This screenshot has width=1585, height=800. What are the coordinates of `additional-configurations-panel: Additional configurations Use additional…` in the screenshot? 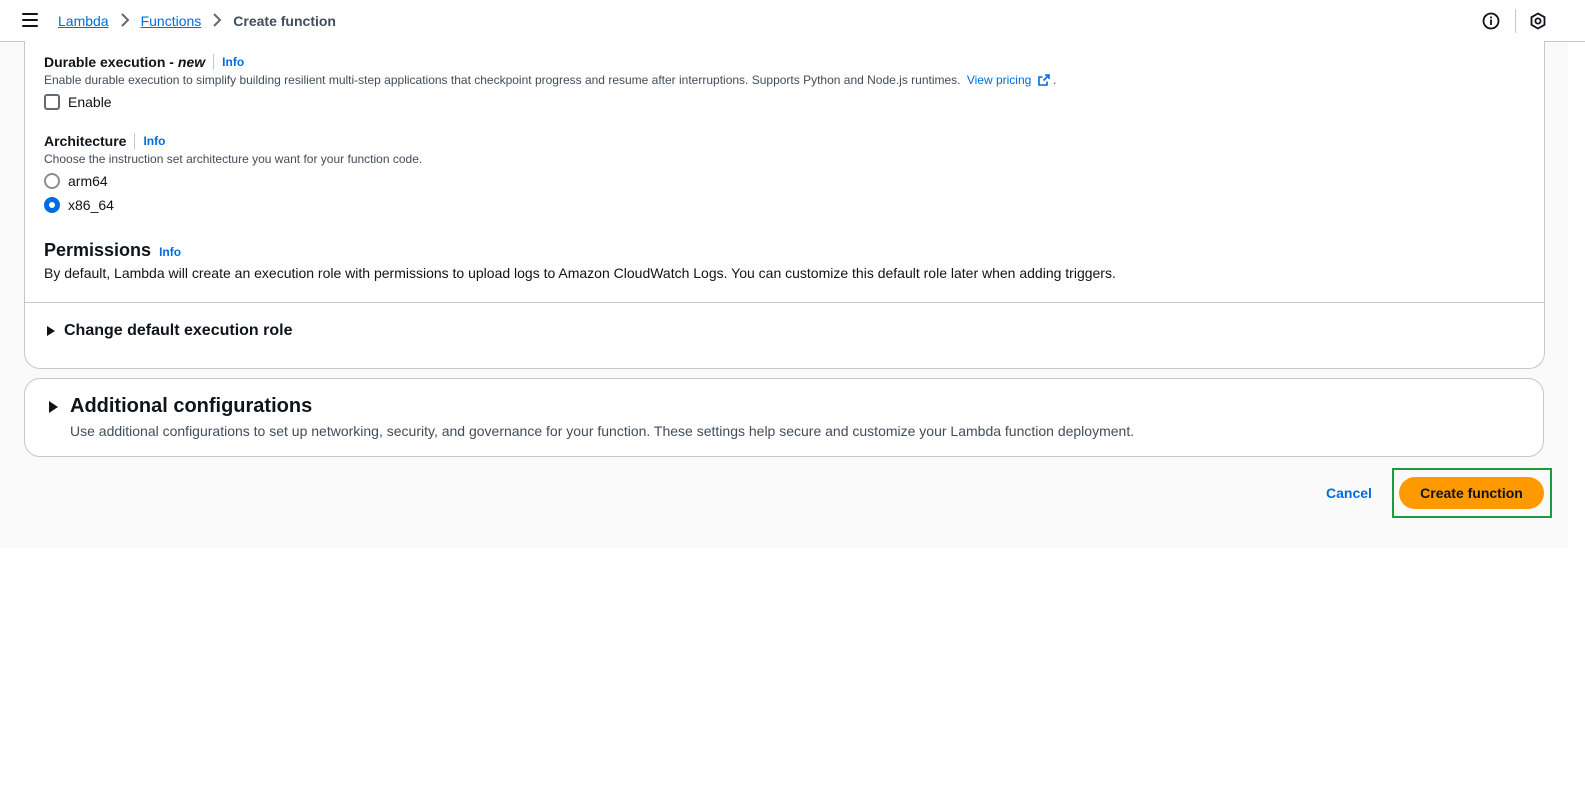 It's located at (784, 417).